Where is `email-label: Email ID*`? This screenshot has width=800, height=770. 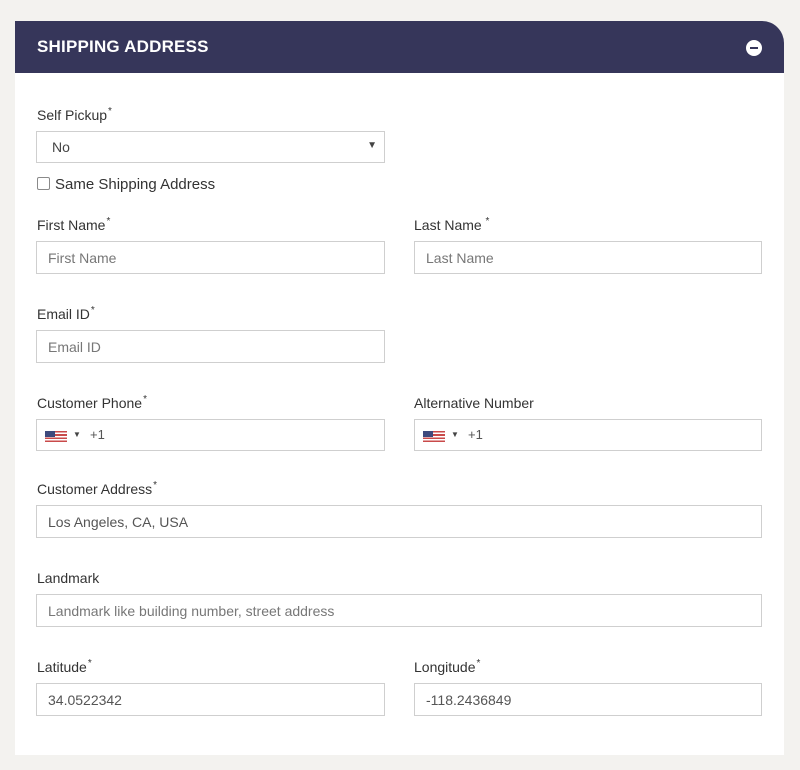
email-label: Email ID* is located at coordinates (66, 313).